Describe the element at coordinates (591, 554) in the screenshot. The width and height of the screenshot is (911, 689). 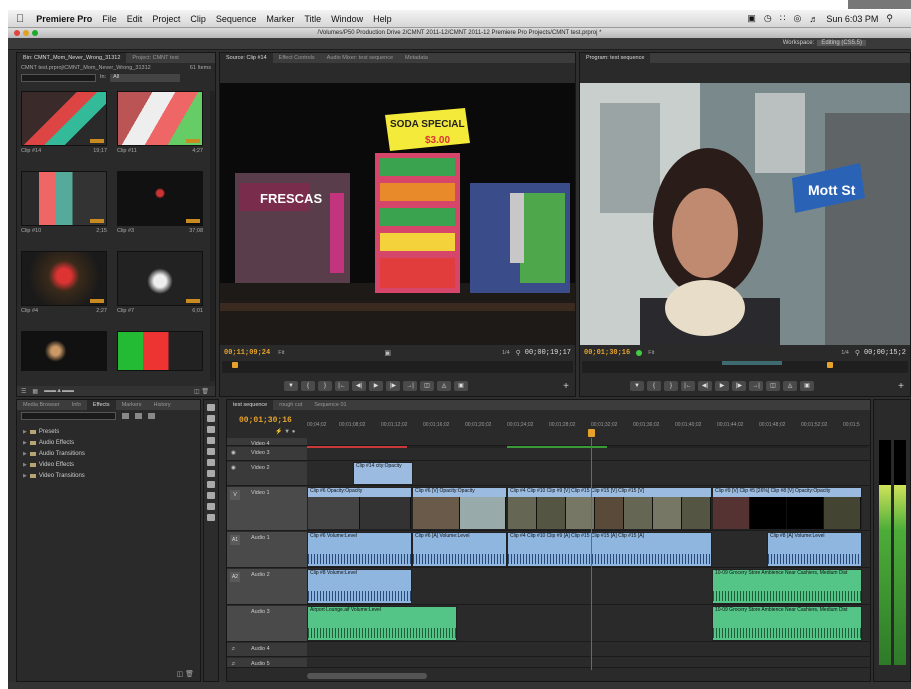
I see `timeline-playhead-line` at that location.